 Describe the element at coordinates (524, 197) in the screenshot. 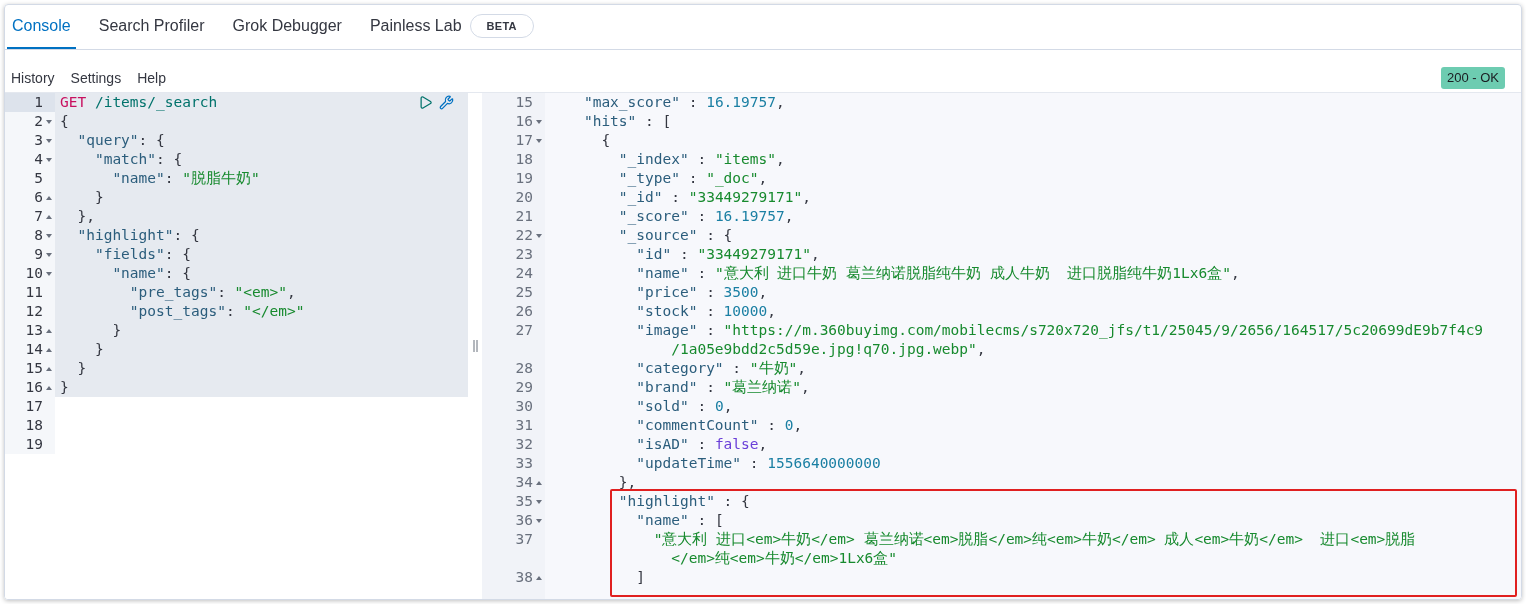

I see `line-number: 20` at that location.